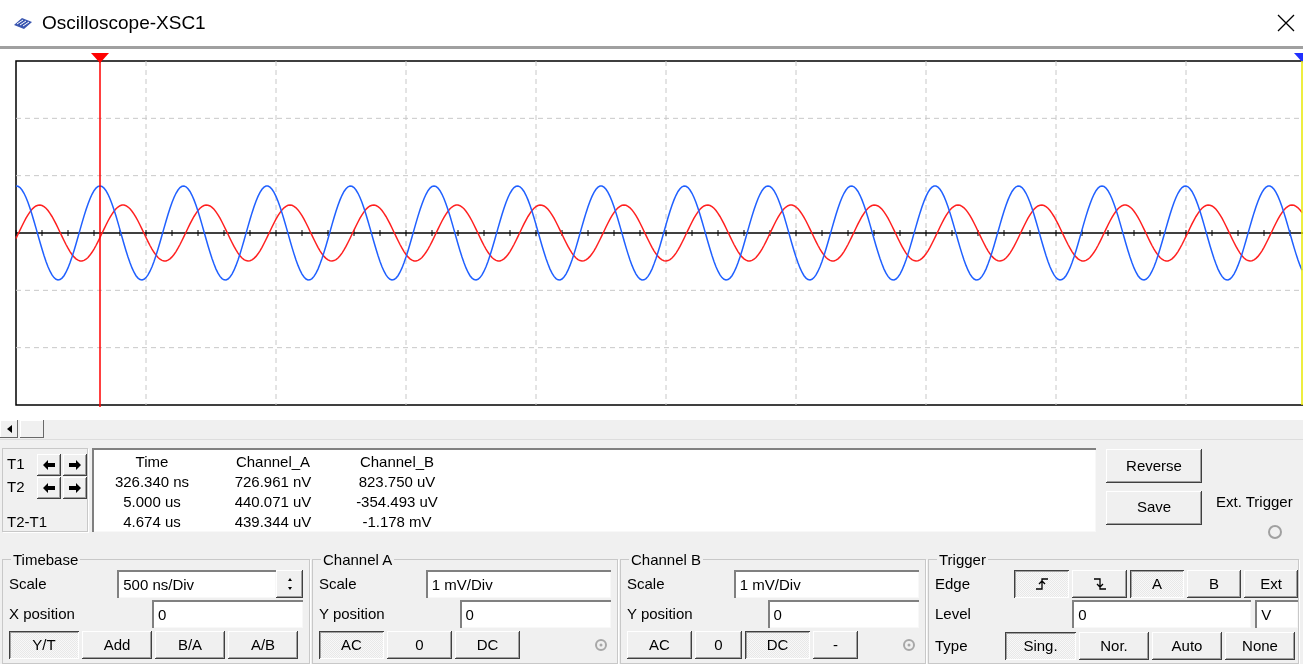 This screenshot has width=1303, height=664. Describe the element at coordinates (117, 645) in the screenshot. I see `mode-button: Add` at that location.